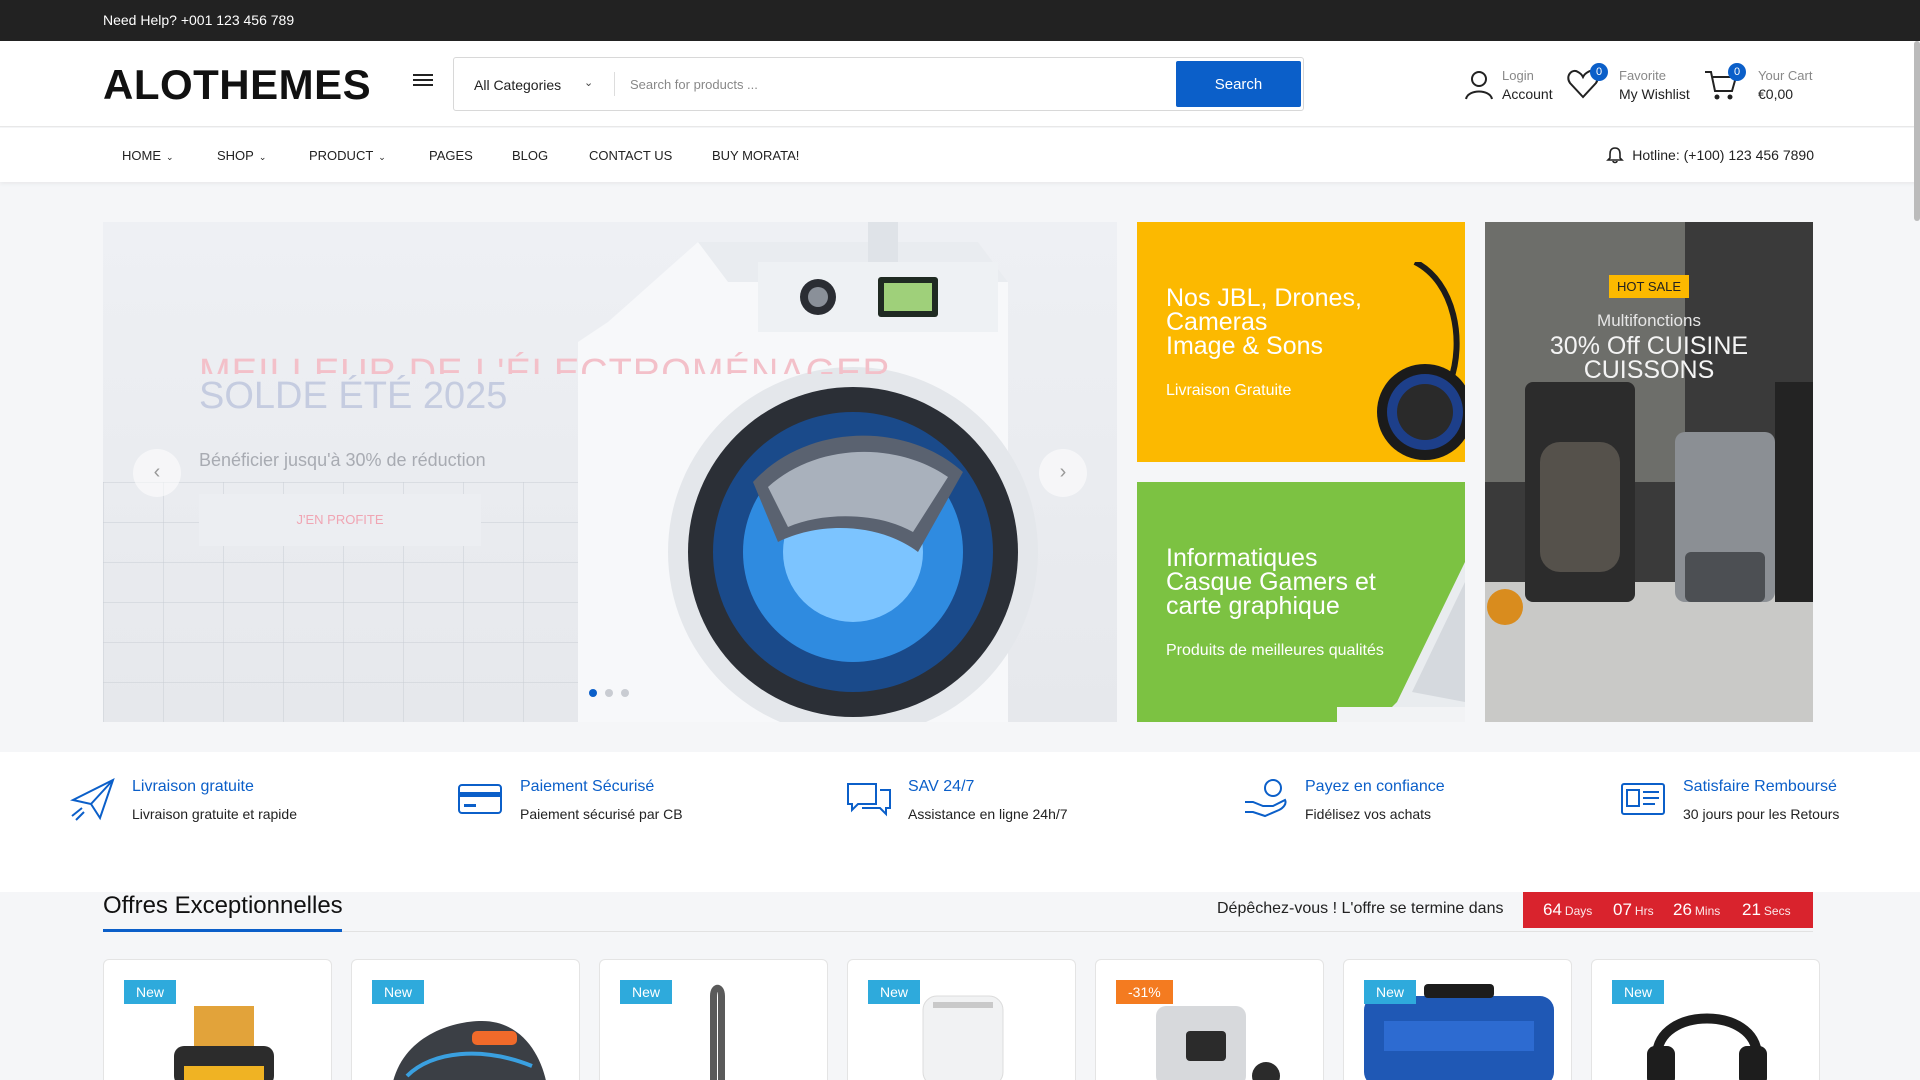 The width and height of the screenshot is (1920, 1080). I want to click on hotline: Hotline: (+100) 123 456 7890, so click(1710, 155).